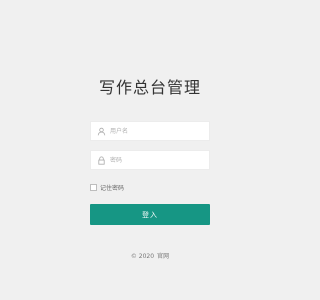 This screenshot has height=300, width=320. I want to click on remember-password-option: 记住密码, so click(107, 187).